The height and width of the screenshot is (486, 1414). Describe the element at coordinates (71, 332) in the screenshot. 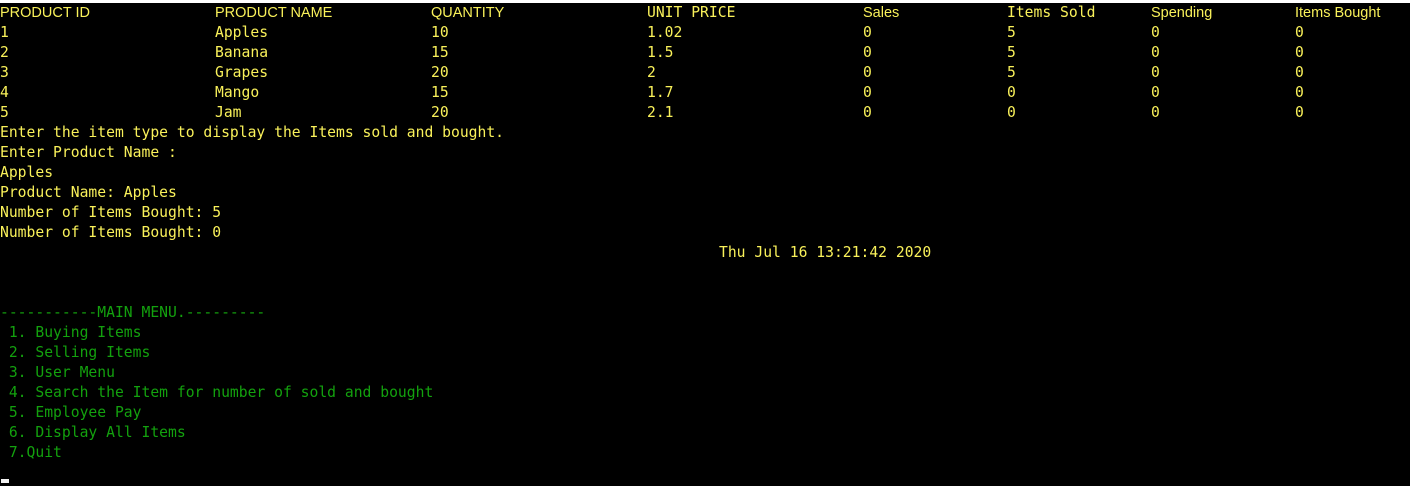

I see `menu-item-buying: 1. Buying Items` at that location.